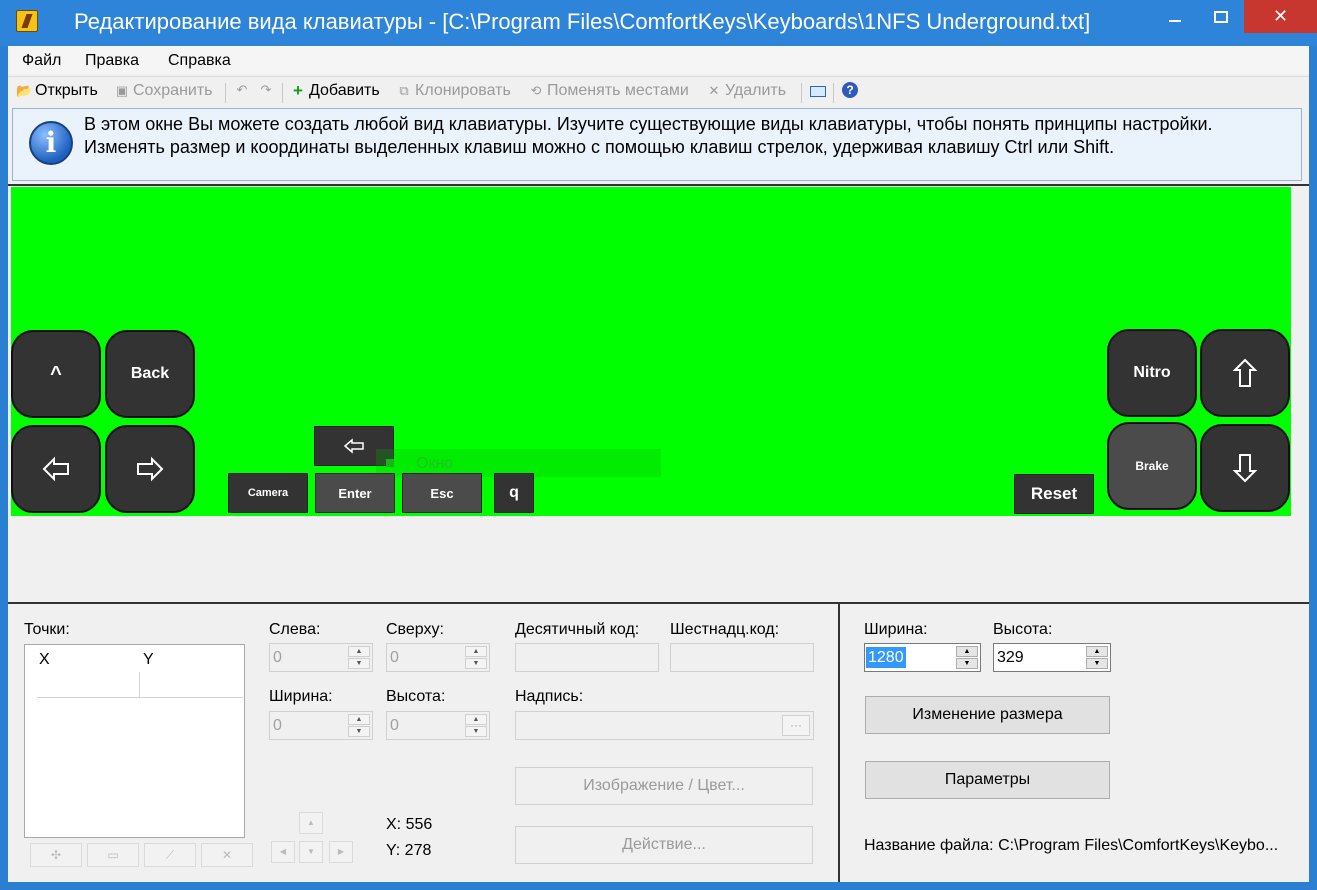 The image size is (1317, 890). I want to click on caret-down-icon: ▼, so click(311, 851).